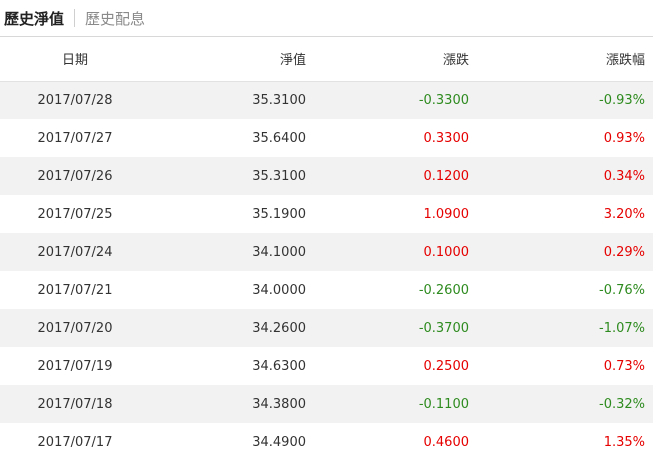 This screenshot has height=464, width=653. What do you see at coordinates (326, 214) in the screenshot?
I see `table-row: 2017/07/25 35.1900 1.0900 3.20%` at bounding box center [326, 214].